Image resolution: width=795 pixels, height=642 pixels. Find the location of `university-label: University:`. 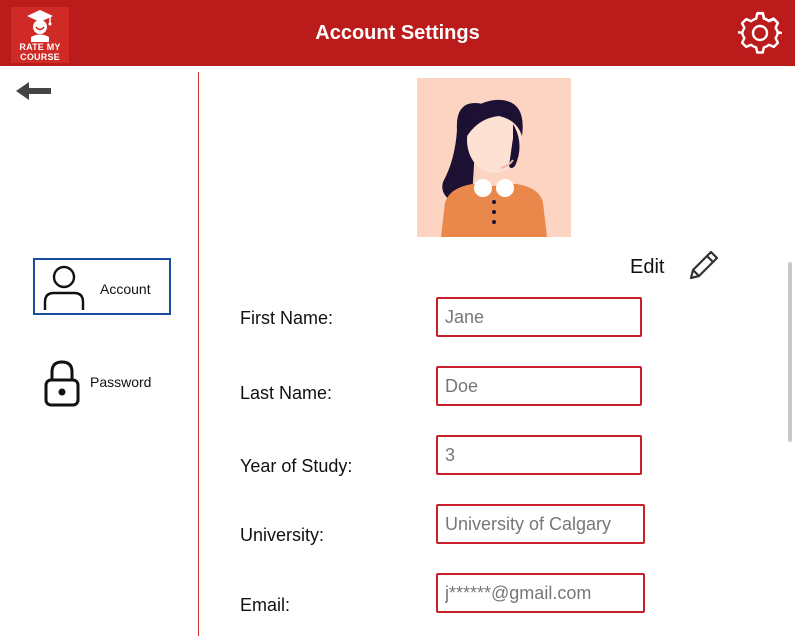

university-label: University: is located at coordinates (282, 535).